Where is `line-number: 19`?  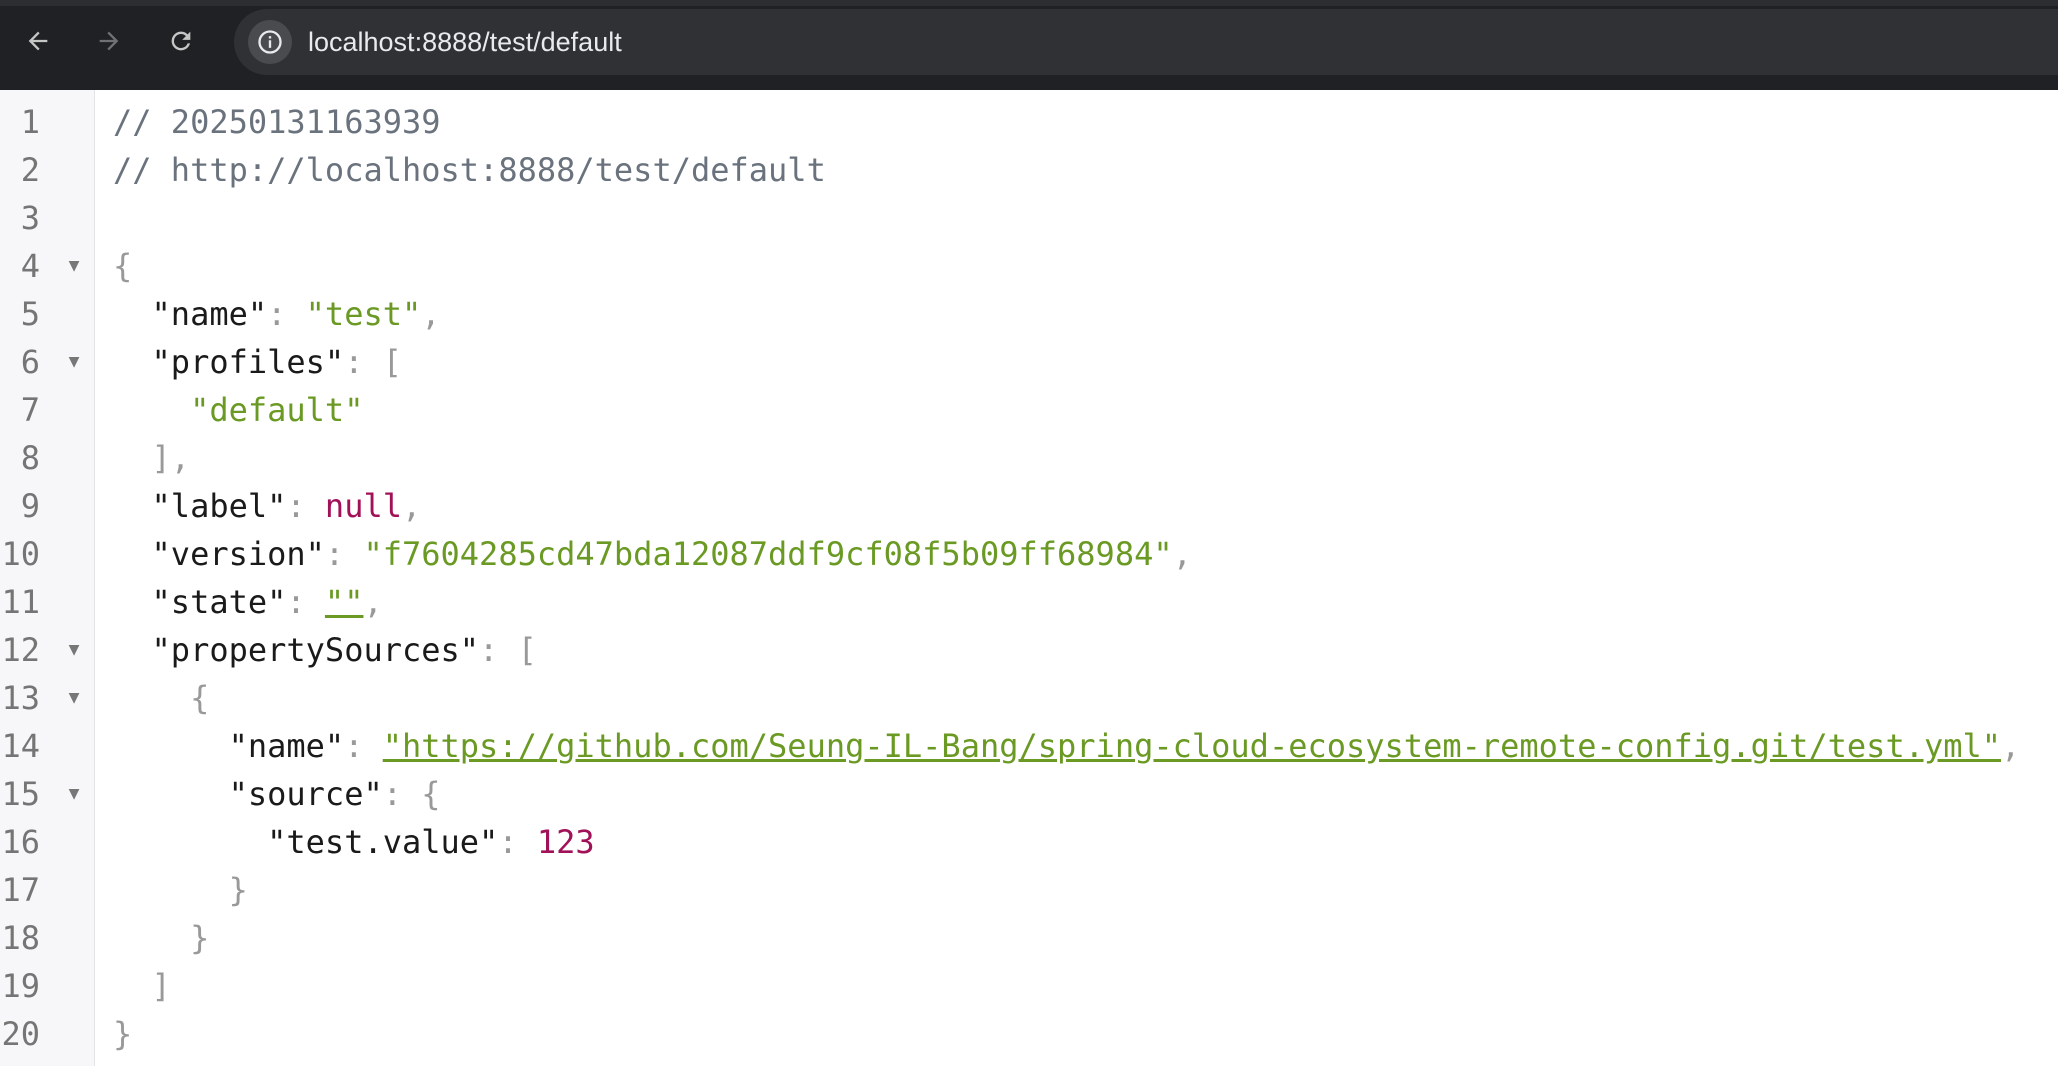
line-number: 19 is located at coordinates (20, 986).